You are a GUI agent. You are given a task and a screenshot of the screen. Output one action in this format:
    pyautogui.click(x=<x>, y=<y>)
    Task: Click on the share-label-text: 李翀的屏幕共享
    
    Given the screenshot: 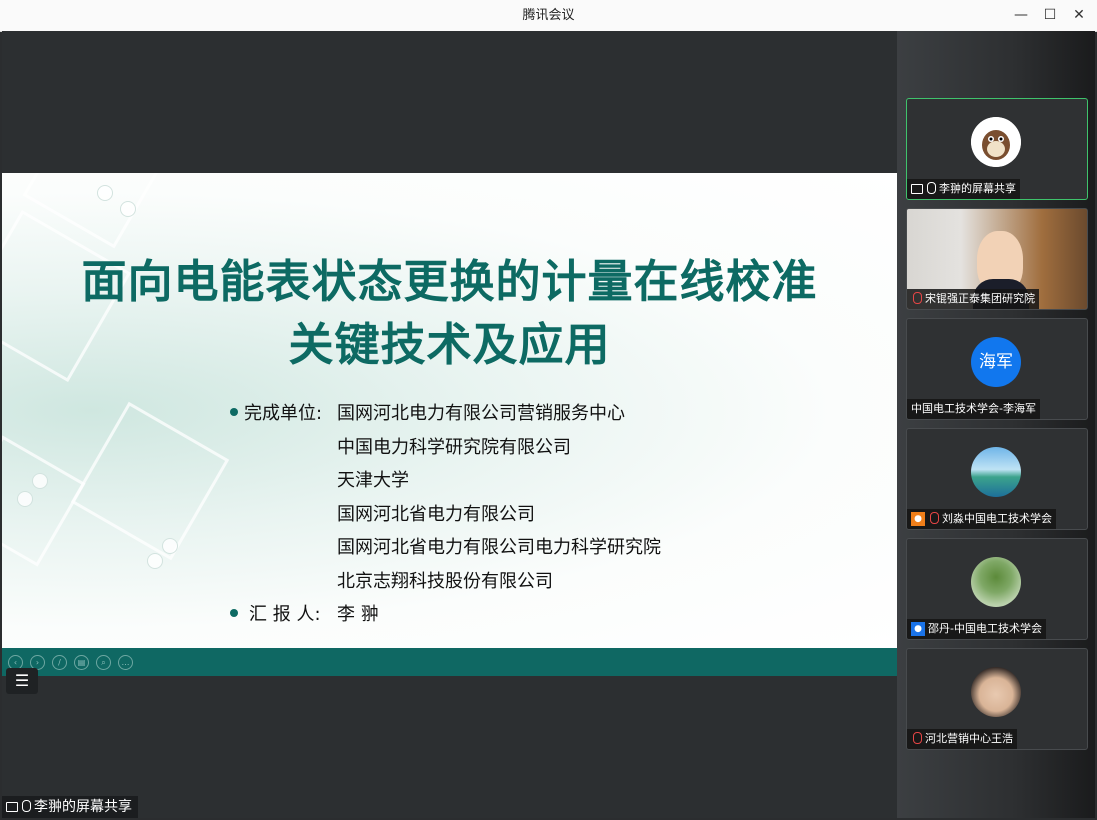 What is the action you would take?
    pyautogui.click(x=83, y=807)
    